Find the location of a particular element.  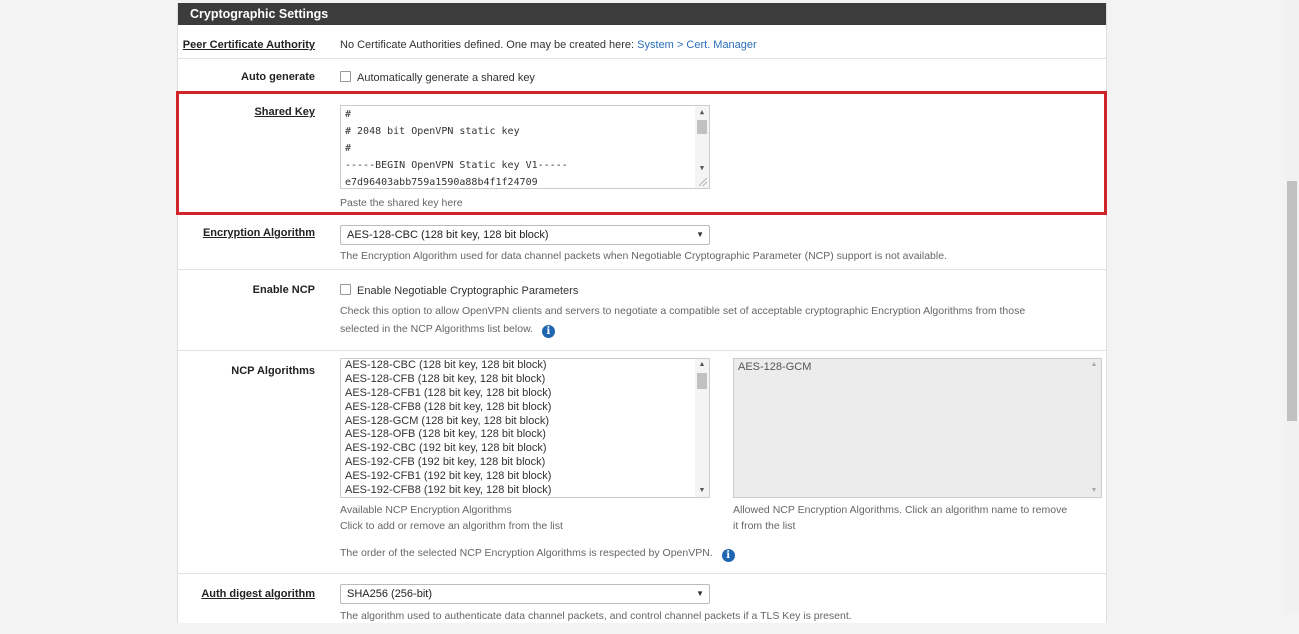

auto-generate-checkbox-label: Automatically generate a shared key is located at coordinates (446, 78).